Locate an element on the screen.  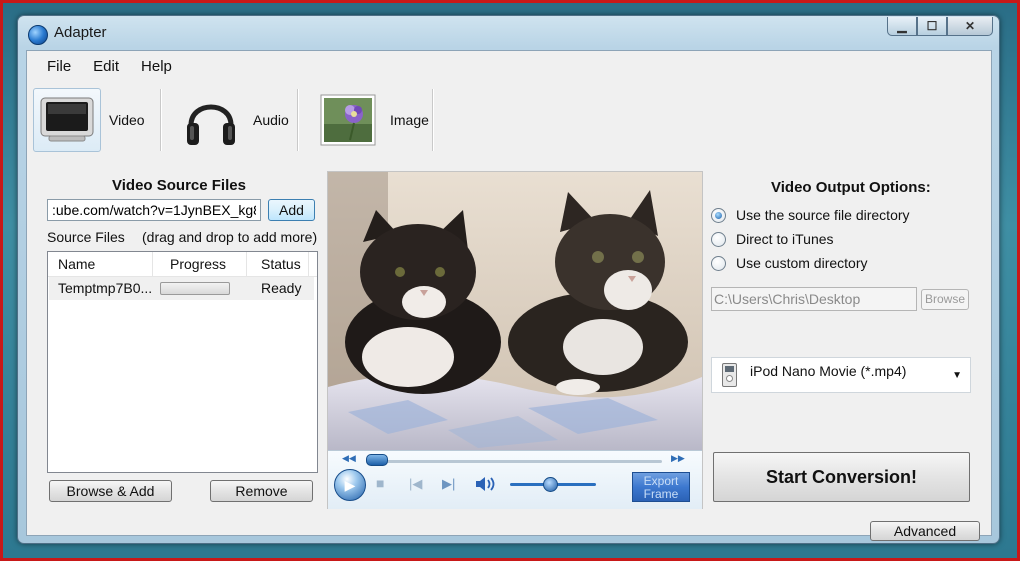
export-frame-button: Export Frame is located at coordinates (661, 487).